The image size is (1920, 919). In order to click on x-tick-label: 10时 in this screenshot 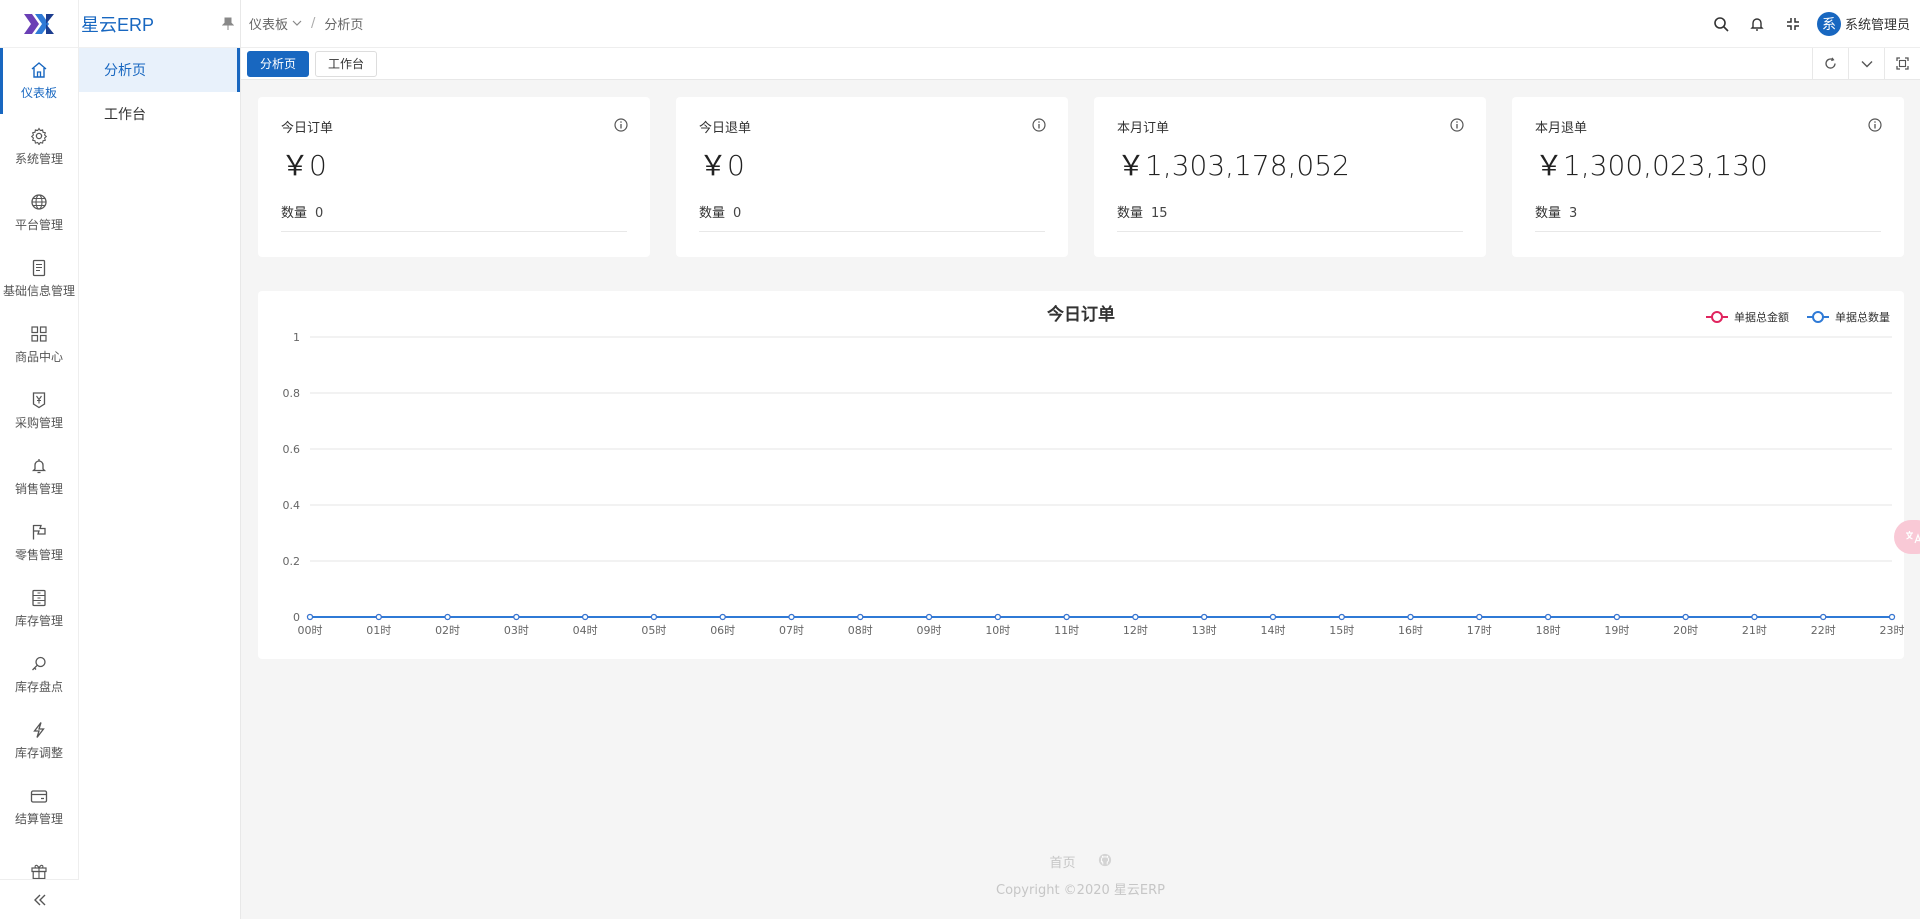, I will do `click(997, 630)`.